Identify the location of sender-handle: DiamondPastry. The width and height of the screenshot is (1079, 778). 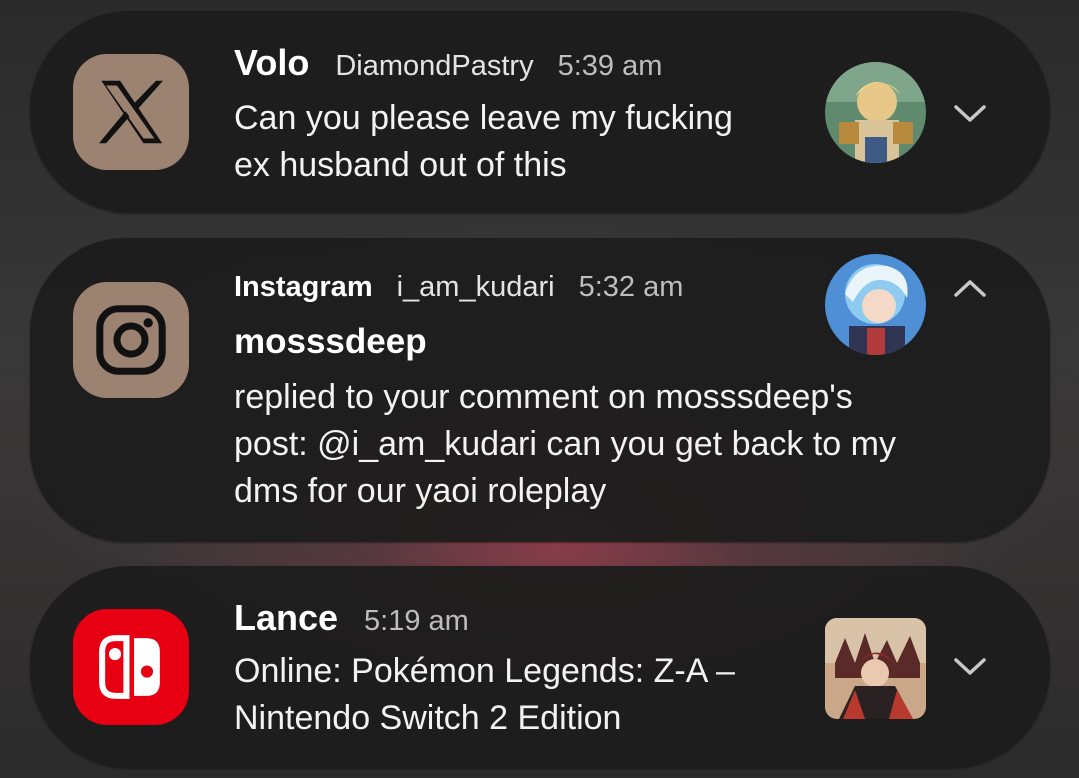
(434, 66).